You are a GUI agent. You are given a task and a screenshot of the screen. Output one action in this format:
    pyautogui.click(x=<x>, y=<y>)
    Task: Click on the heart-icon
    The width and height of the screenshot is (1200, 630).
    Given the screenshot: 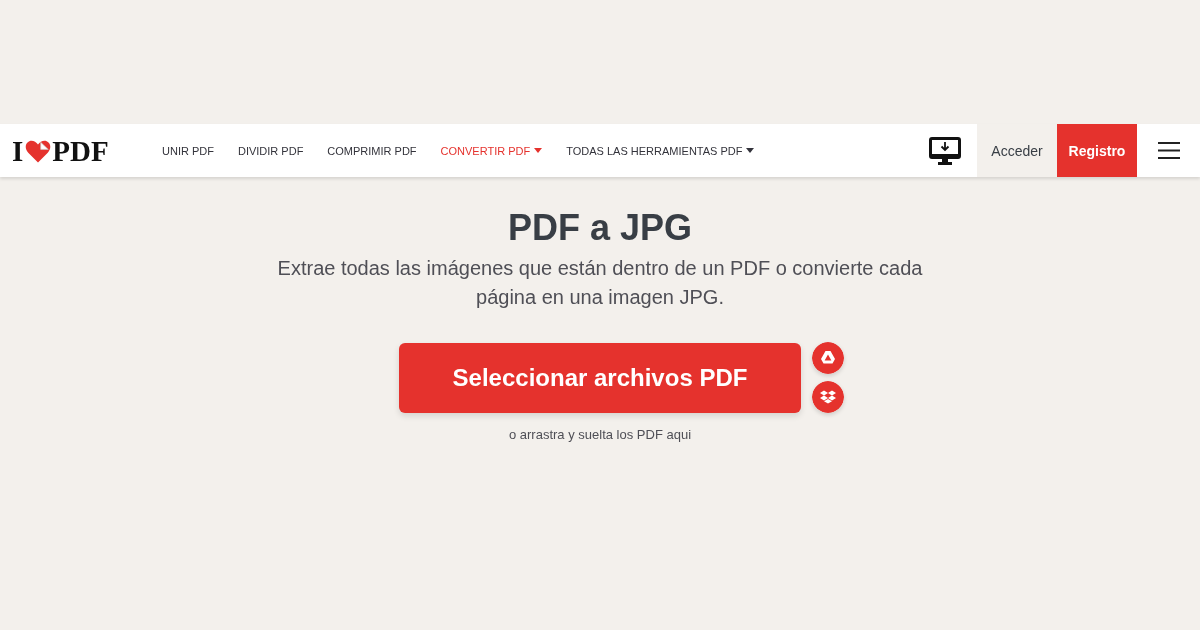 What is the action you would take?
    pyautogui.click(x=38, y=150)
    